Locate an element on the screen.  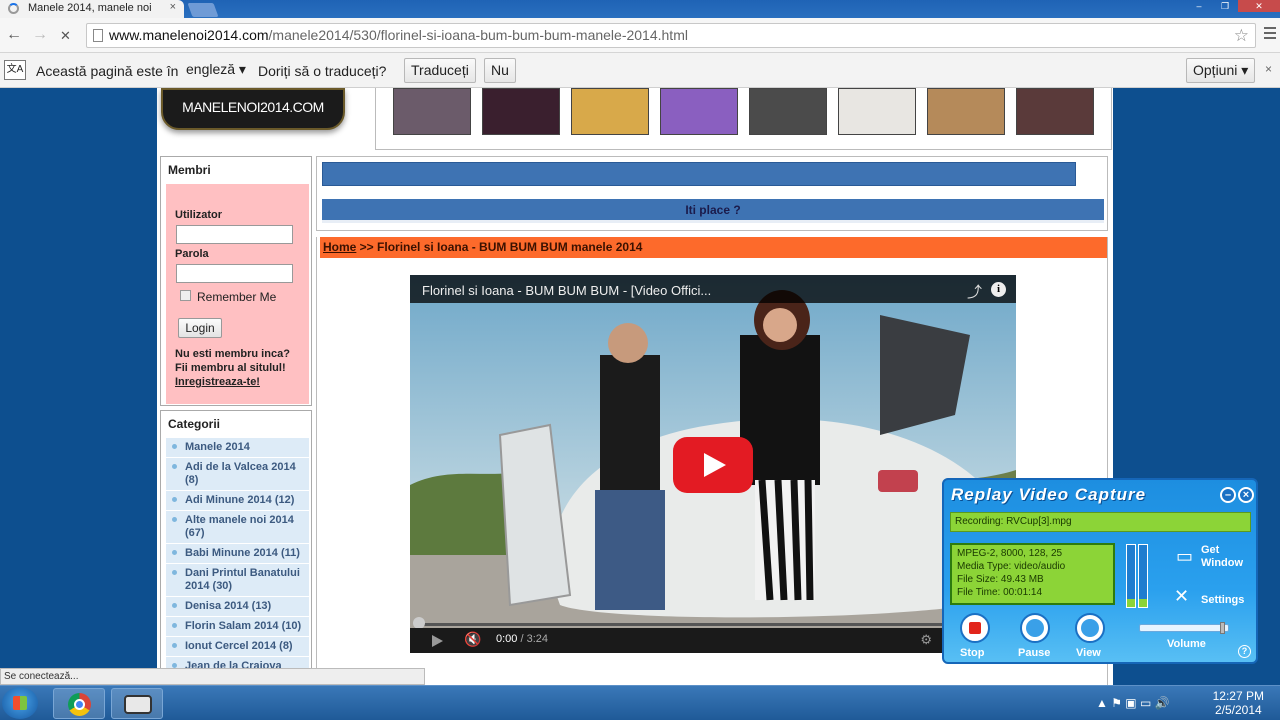
username-input is located at coordinates (234, 234).